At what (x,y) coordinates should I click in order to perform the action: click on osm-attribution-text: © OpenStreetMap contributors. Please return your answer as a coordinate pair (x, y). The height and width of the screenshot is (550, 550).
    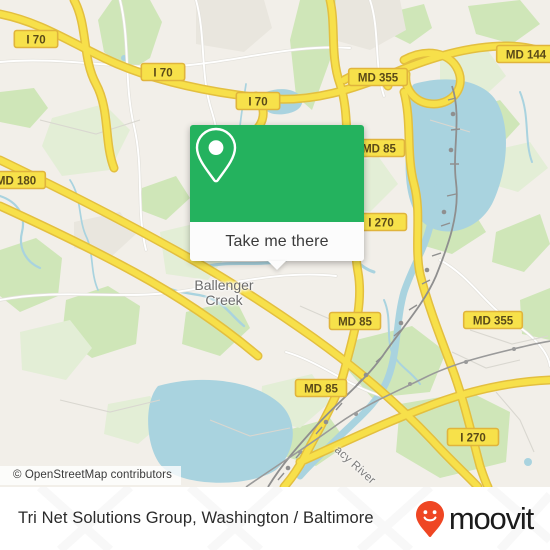
    Looking at the image, I should click on (92, 475).